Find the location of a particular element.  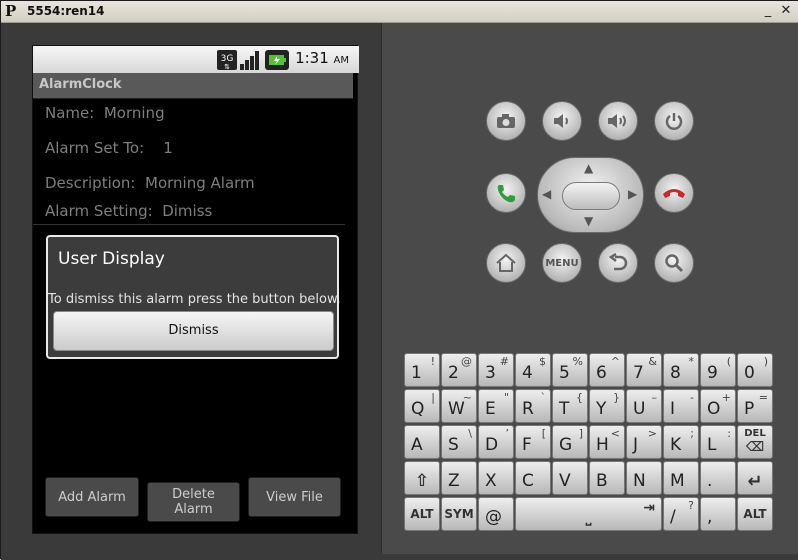

key-q: Q | is located at coordinates (422, 406).